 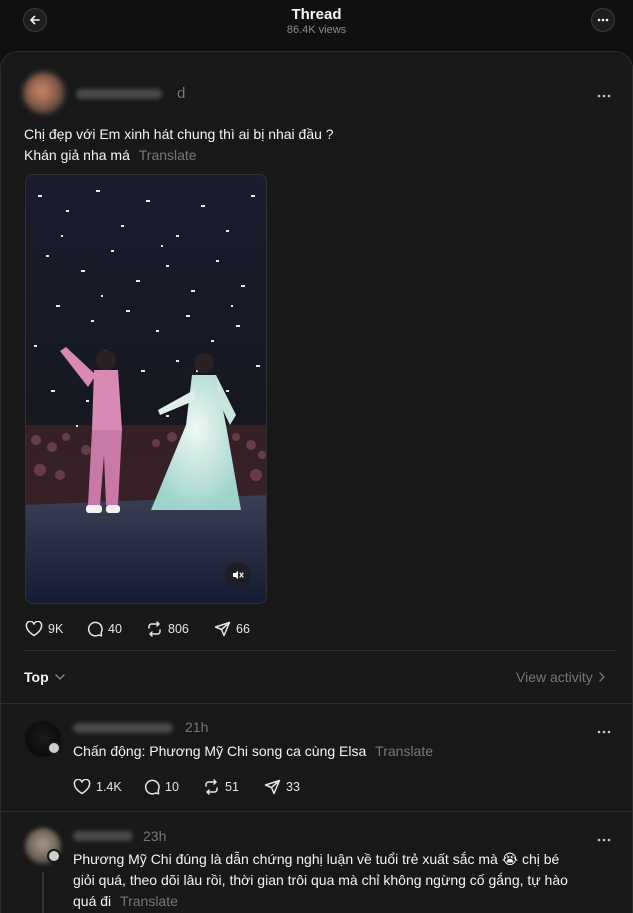 What do you see at coordinates (510, 859) in the screenshot?
I see `crying-emoji: 😭` at bounding box center [510, 859].